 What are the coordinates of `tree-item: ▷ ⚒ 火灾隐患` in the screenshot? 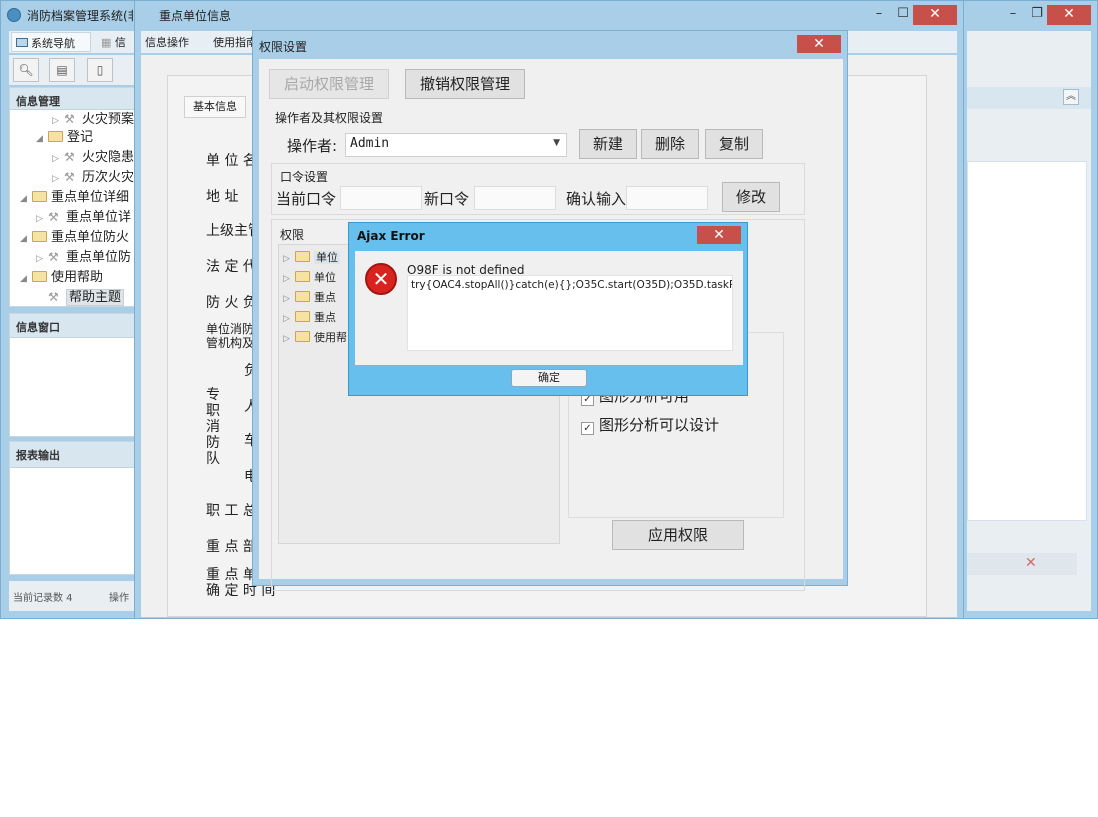 It's located at (93, 155).